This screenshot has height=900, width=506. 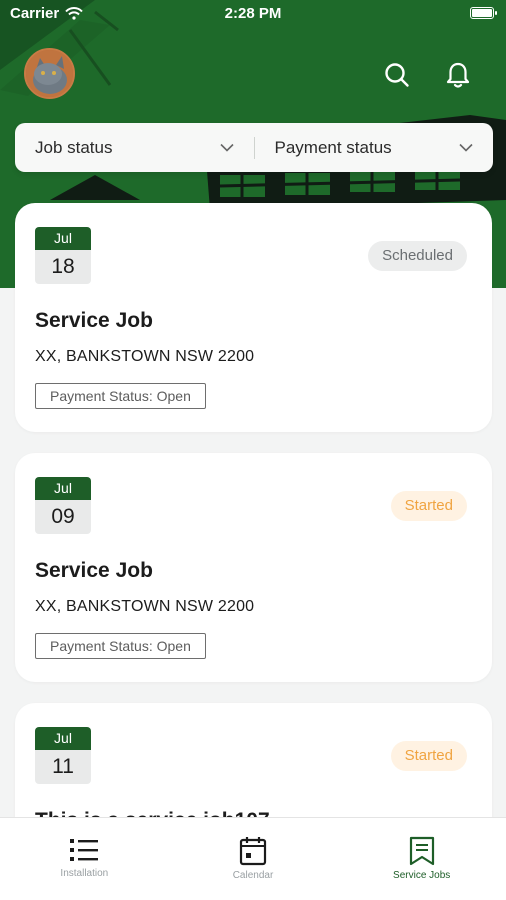 I want to click on date-badge: Jul 11, so click(x=63, y=755).